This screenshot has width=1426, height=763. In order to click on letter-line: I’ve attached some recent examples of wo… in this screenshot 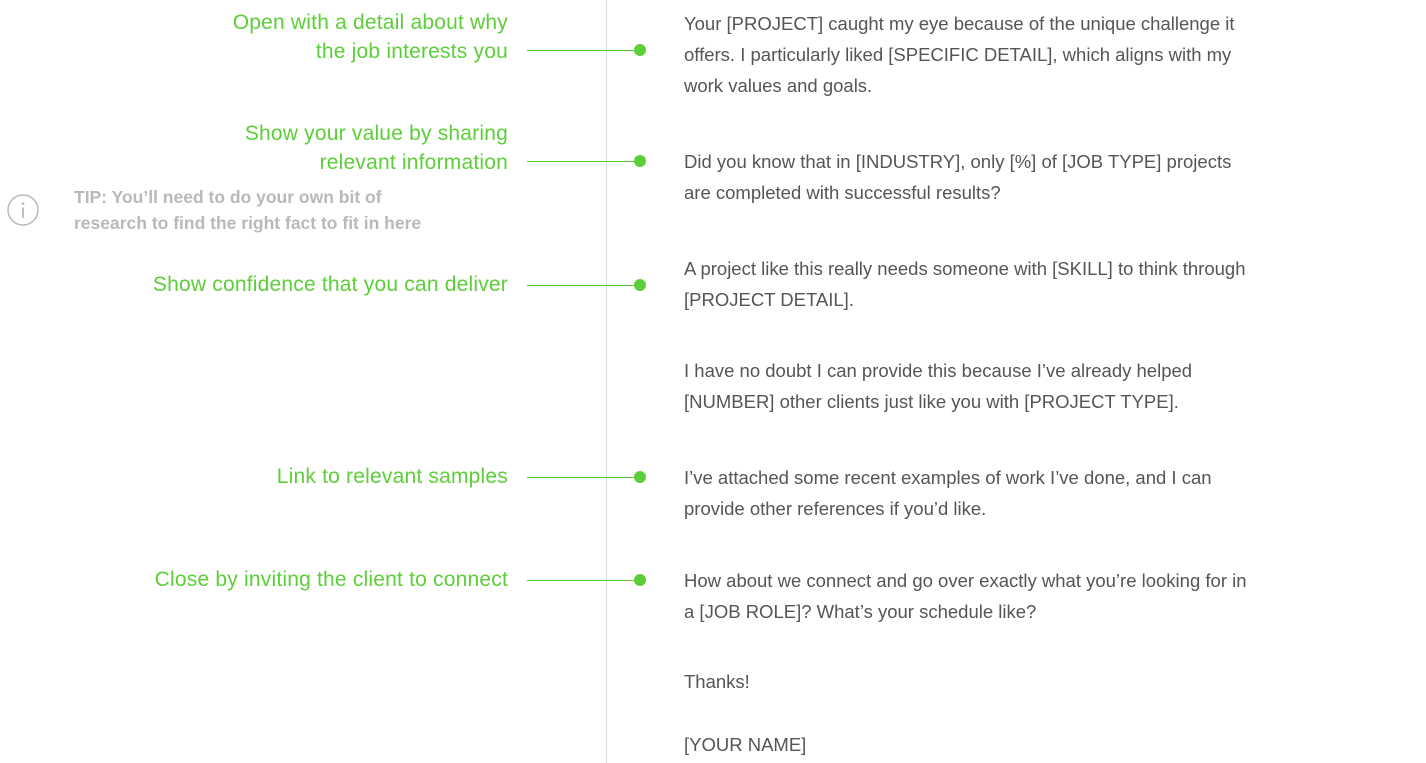, I will do `click(948, 477)`.